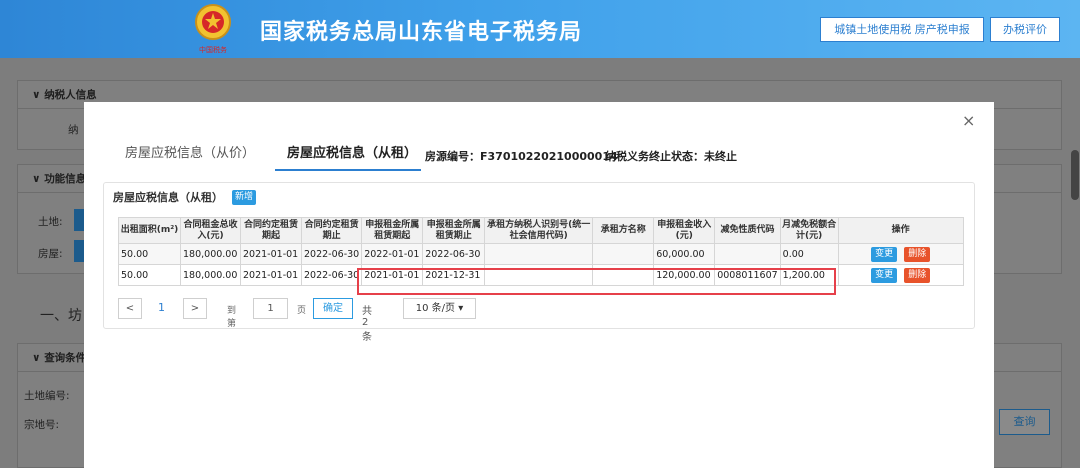  What do you see at coordinates (331, 230) in the screenshot?
I see `col-contract-end: 合同约定租赁期止` at bounding box center [331, 230].